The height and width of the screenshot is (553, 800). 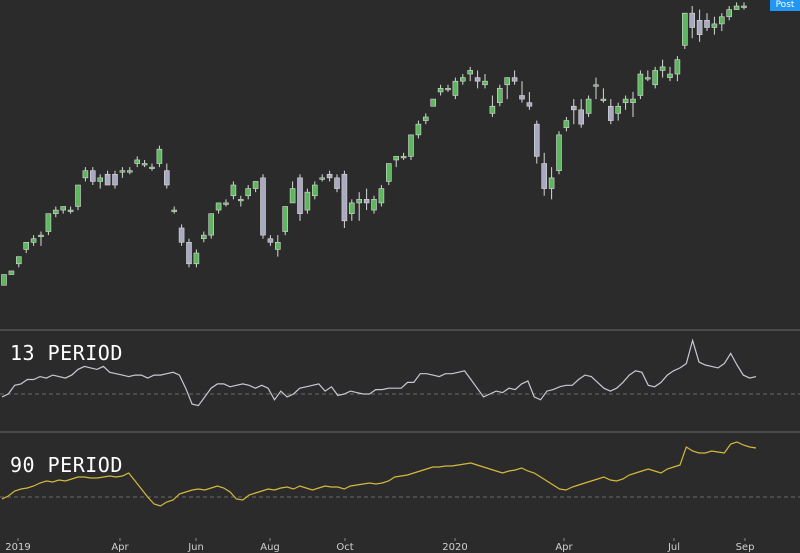 I want to click on x-tick-label: Oct, so click(x=344, y=547).